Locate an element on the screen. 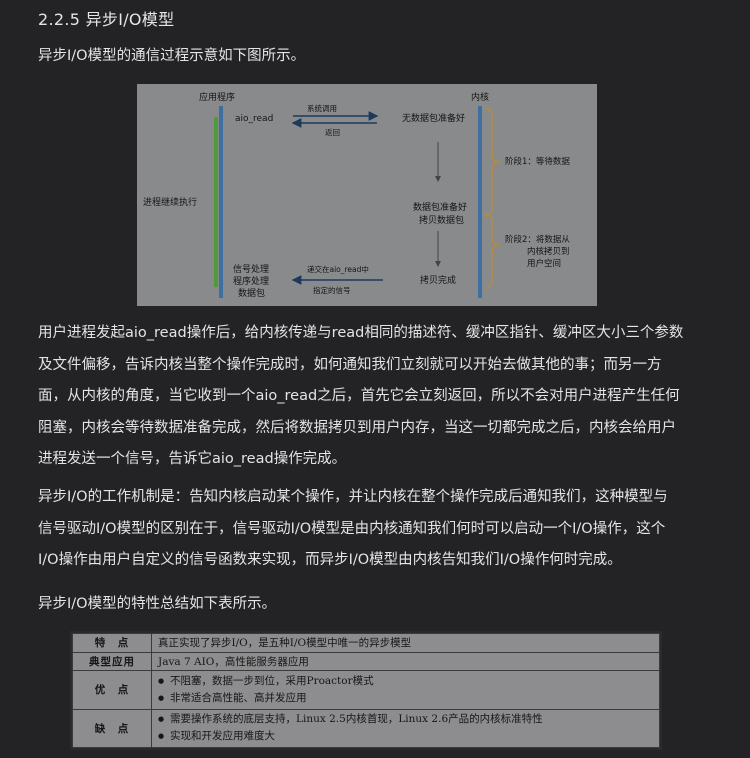  row-label: 优 点 is located at coordinates (112, 690).